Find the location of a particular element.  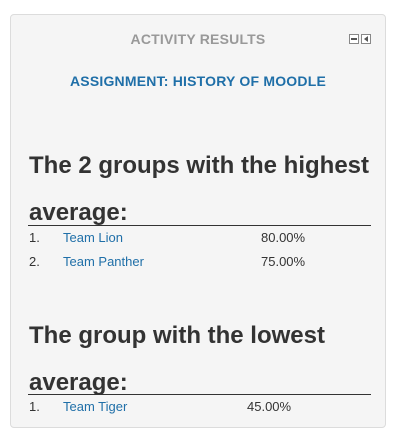

highest-average-heading: The 2 groups with the highest average: is located at coordinates (199, 189).